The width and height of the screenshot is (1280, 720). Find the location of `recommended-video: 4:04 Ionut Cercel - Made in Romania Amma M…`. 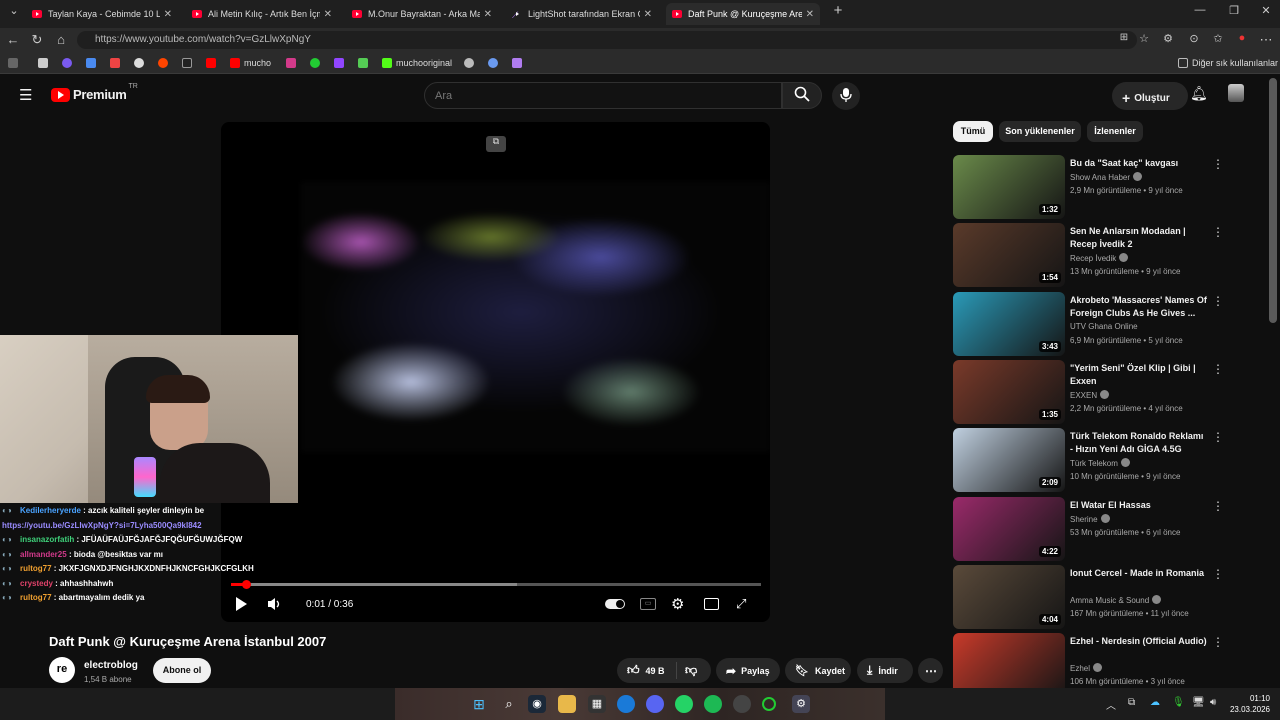

recommended-video: 4:04 Ionut Cercel - Made in Romania Amma M… is located at coordinates (1103, 596).